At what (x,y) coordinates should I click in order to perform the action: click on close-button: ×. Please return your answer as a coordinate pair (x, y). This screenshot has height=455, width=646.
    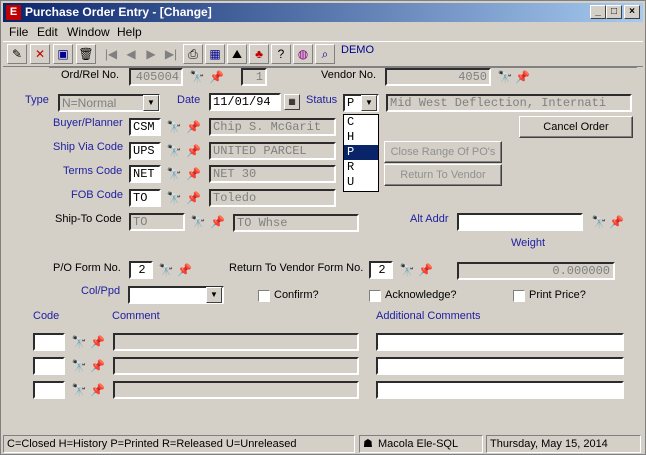
    Looking at the image, I should click on (632, 12).